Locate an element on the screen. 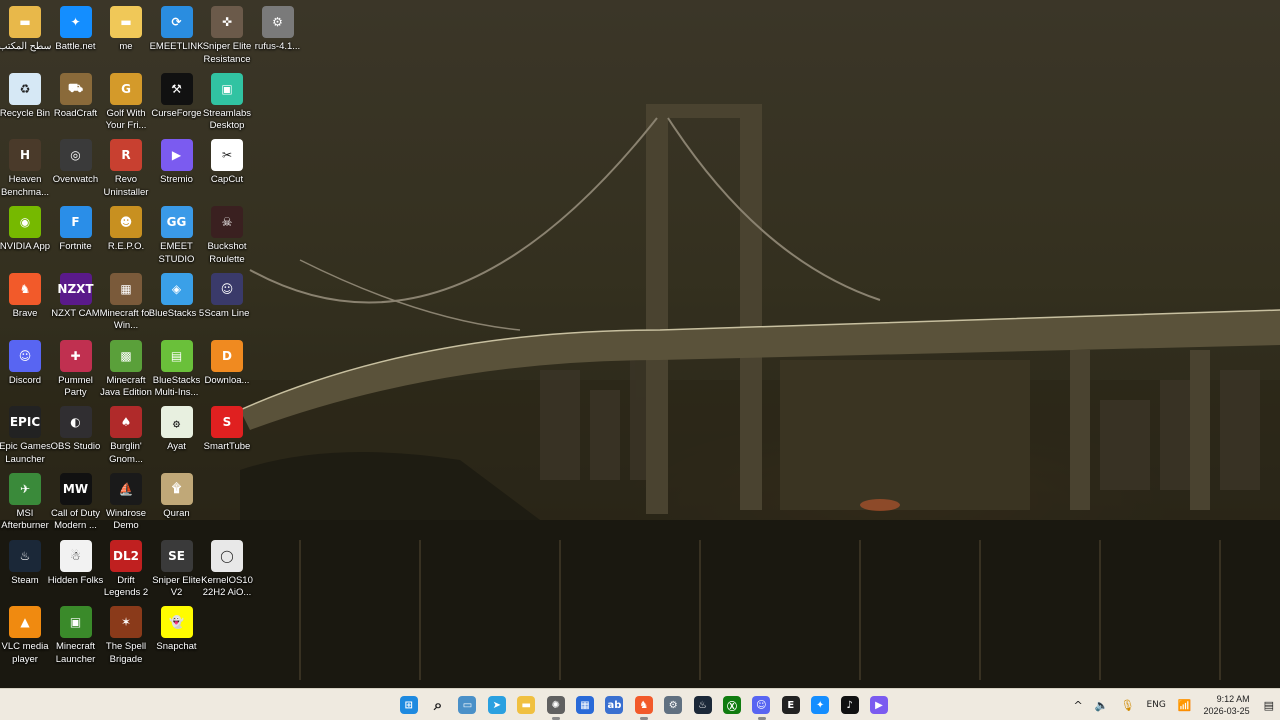 The image size is (1280, 720). desktop-icon: ▣ Streamlabs Desktop is located at coordinates (227, 102).